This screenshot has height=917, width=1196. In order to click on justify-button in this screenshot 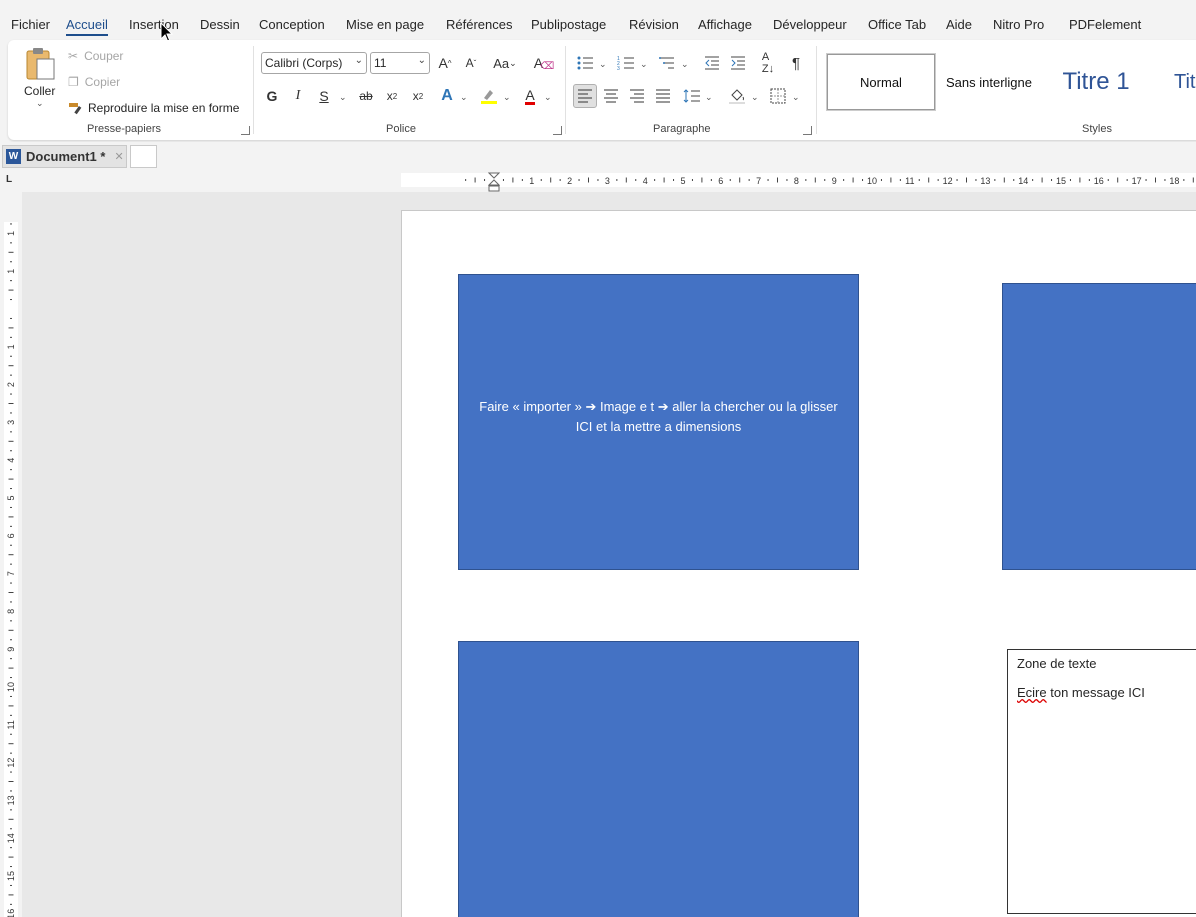, I will do `click(663, 96)`.